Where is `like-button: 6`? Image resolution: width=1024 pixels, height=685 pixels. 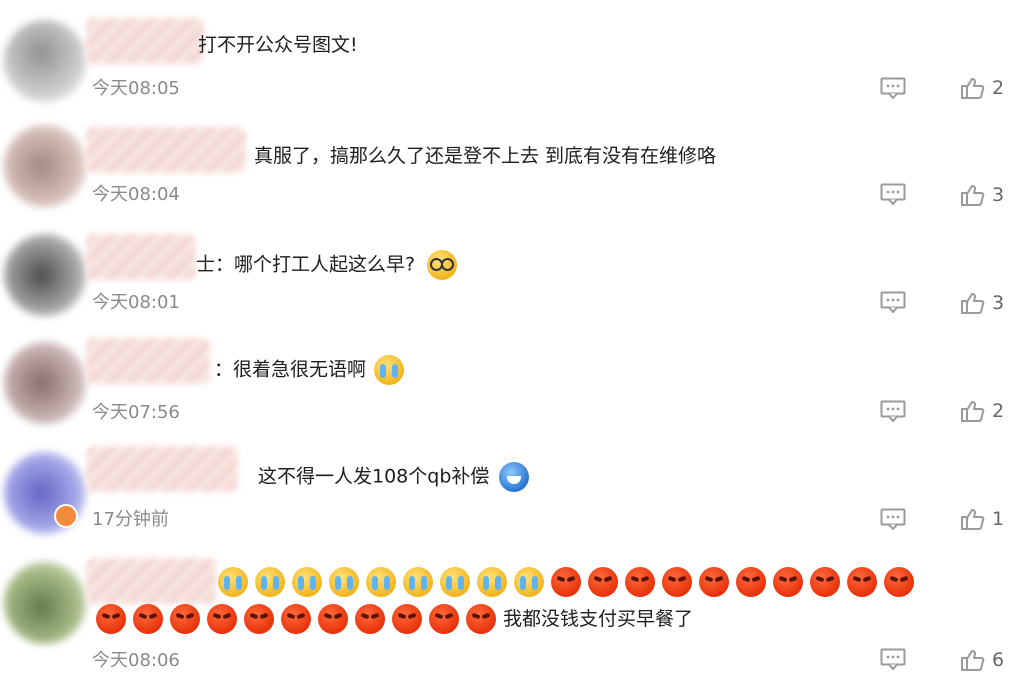 like-button: 6 is located at coordinates (982, 660).